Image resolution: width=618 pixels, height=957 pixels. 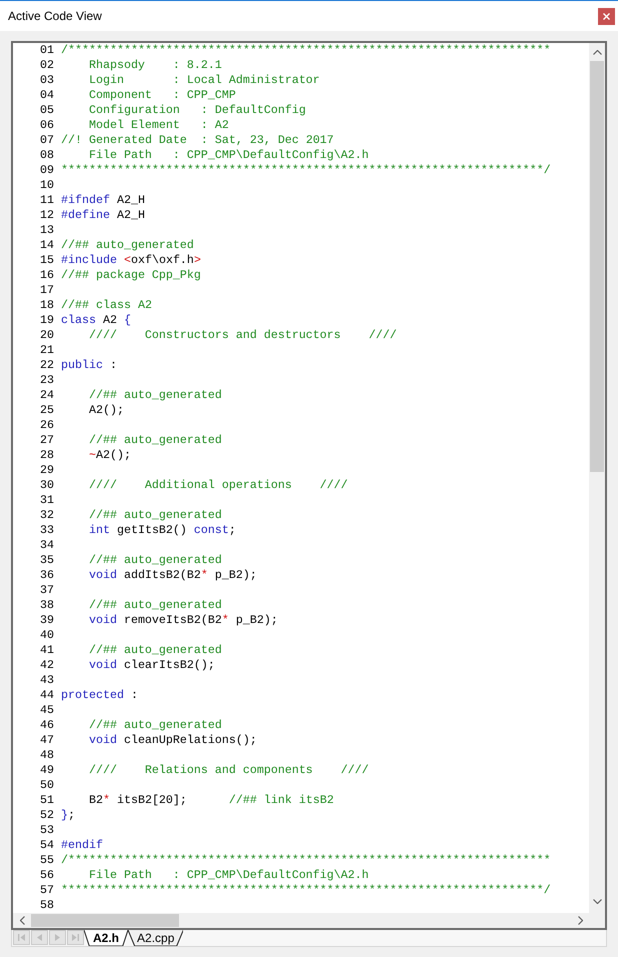 What do you see at coordinates (47, 605) in the screenshot?
I see `line-number: 38` at bounding box center [47, 605].